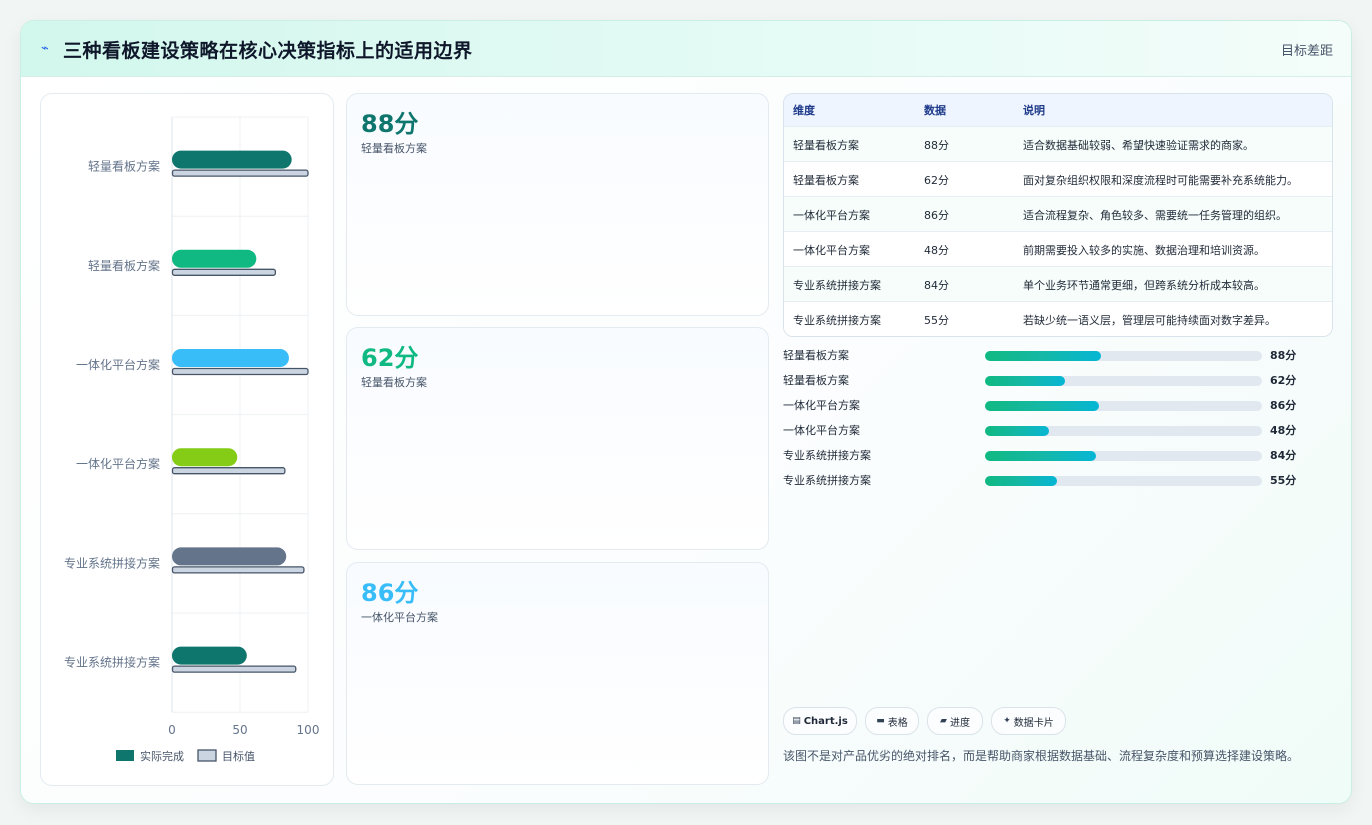  Describe the element at coordinates (172, 730) in the screenshot. I see `x-tick-label: 0` at that location.